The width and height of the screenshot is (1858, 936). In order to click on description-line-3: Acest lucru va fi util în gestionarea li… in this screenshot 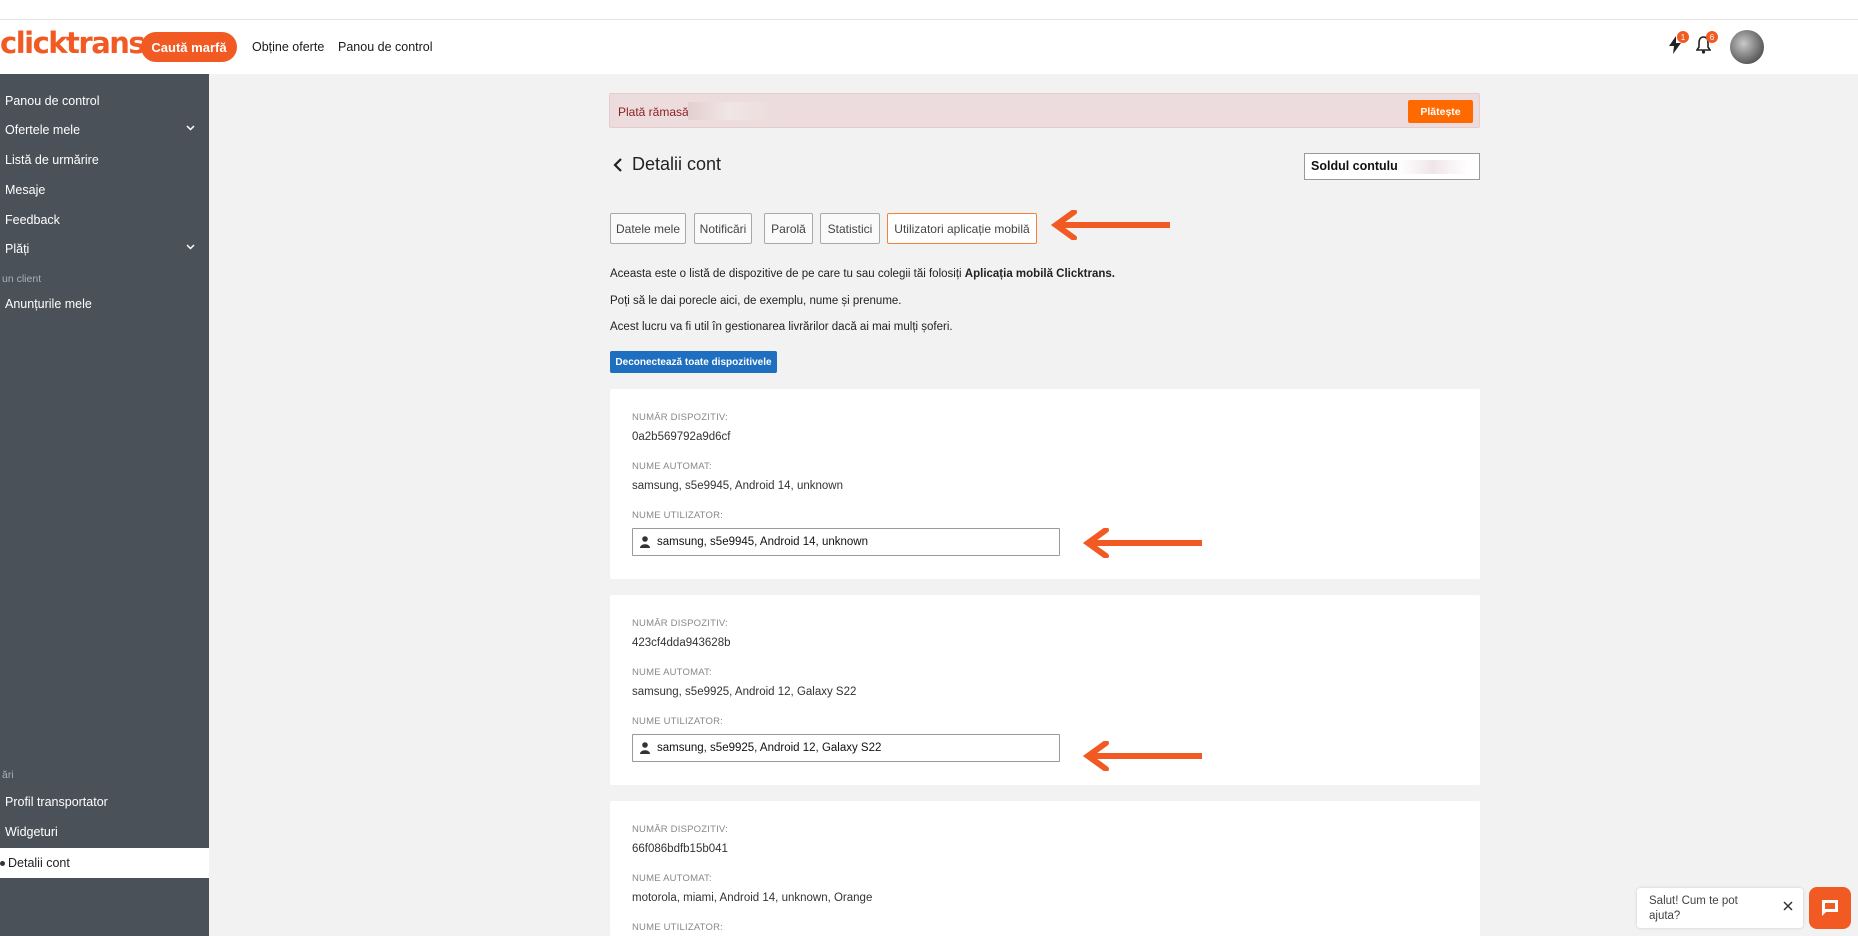, I will do `click(781, 327)`.